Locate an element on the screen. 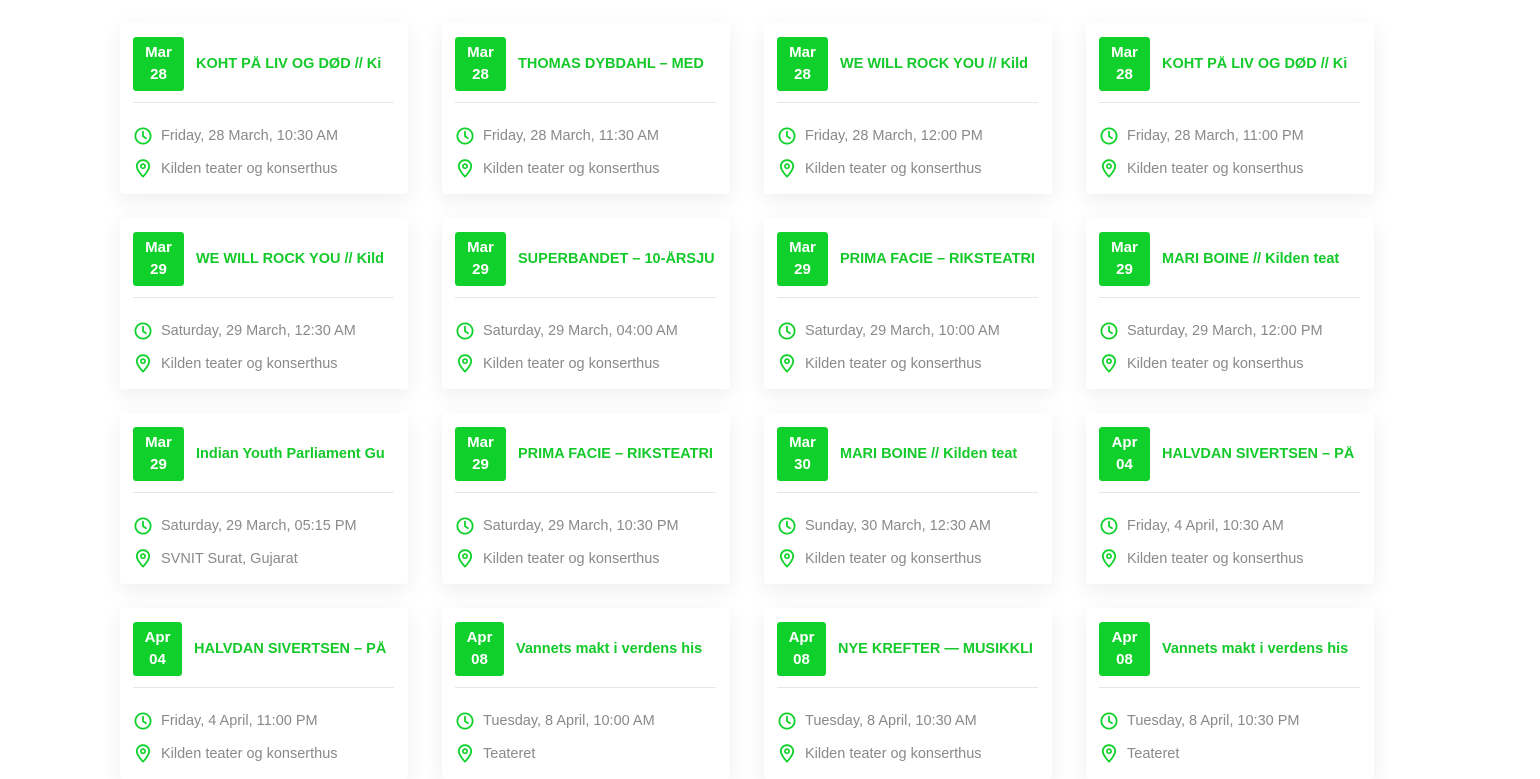 This screenshot has width=1540, height=779. date-badge: Mar 30 is located at coordinates (802, 454).